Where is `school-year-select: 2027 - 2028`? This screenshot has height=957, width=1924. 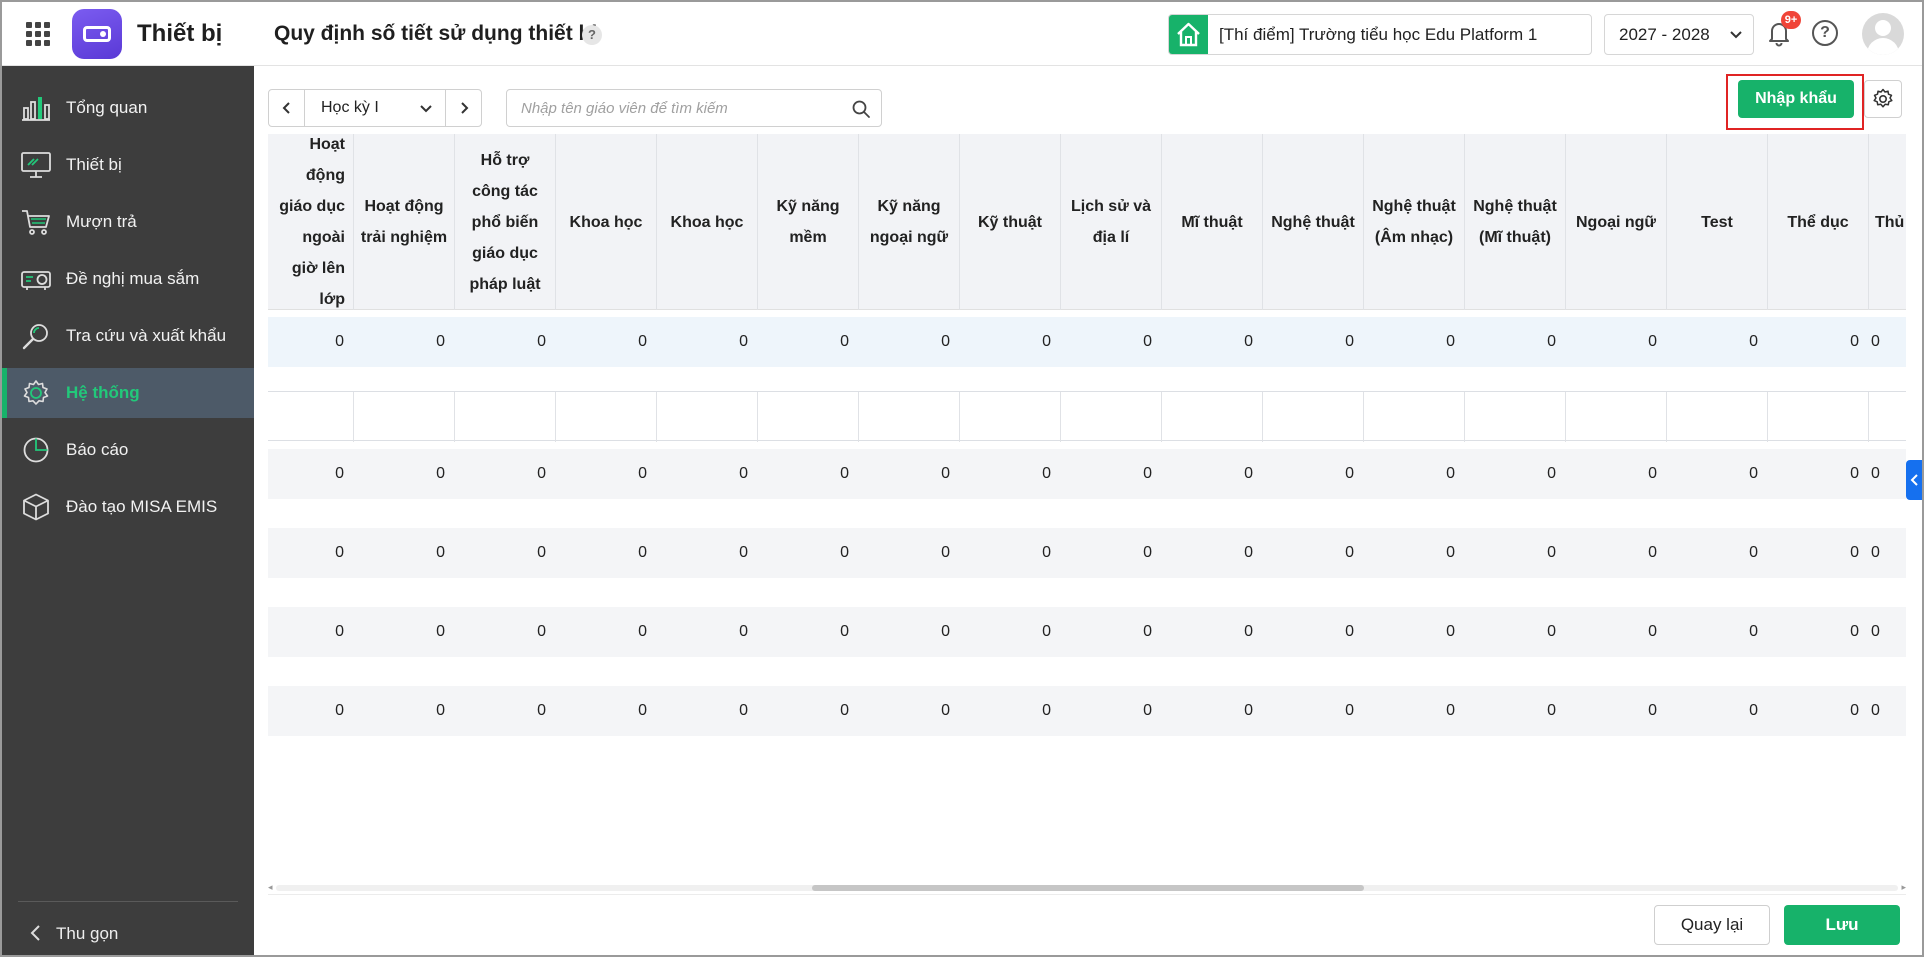 school-year-select: 2027 - 2028 is located at coordinates (1679, 34).